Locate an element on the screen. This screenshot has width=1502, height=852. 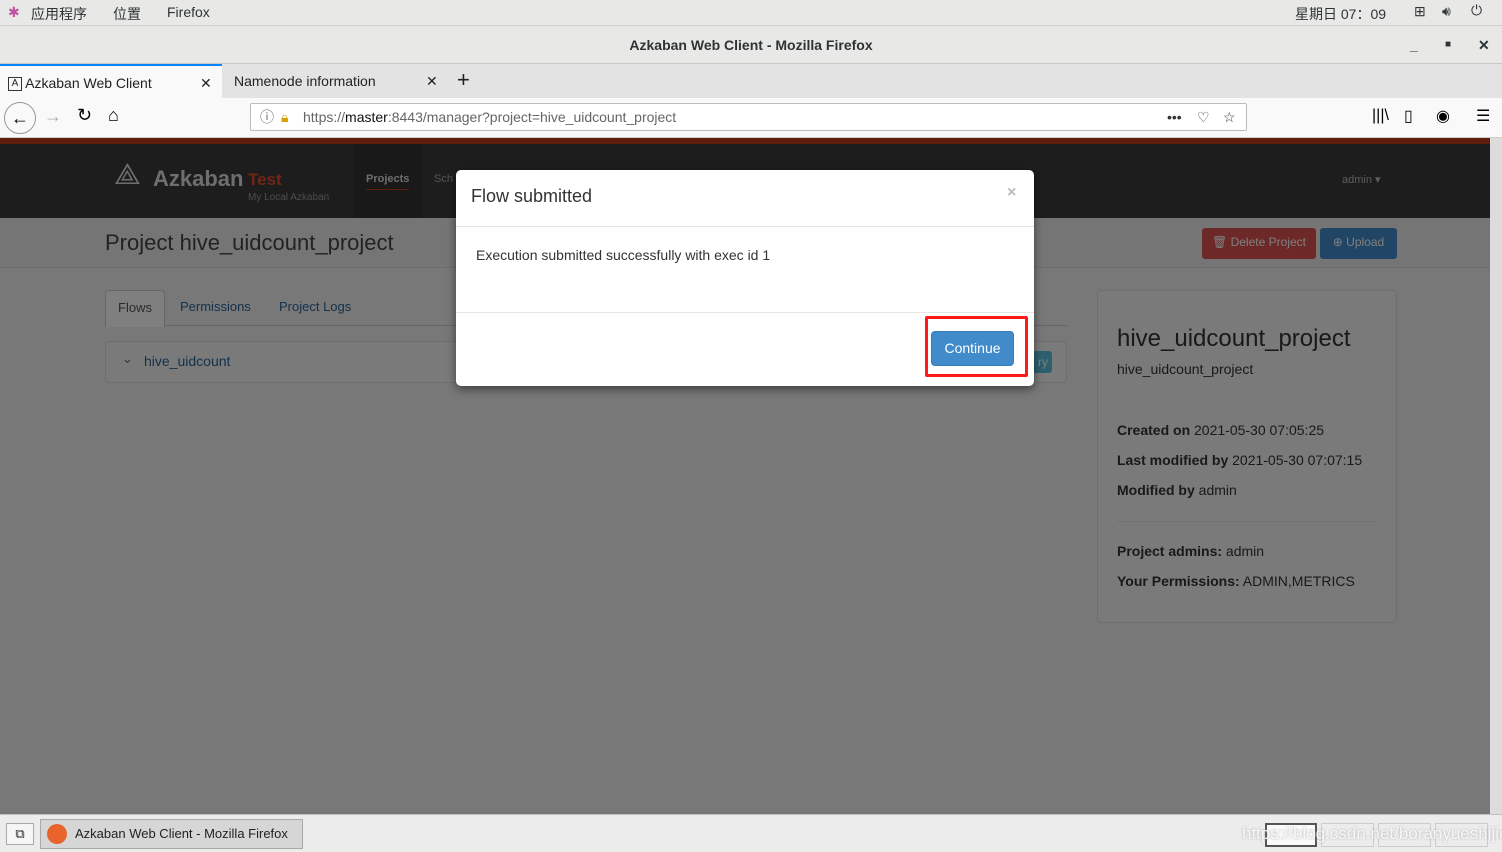
system-top-bar: ✱ 应用程序 位置 Firefox 星期日 07：09 ⊞ 🔊︎ ⏻ is located at coordinates (751, 13).